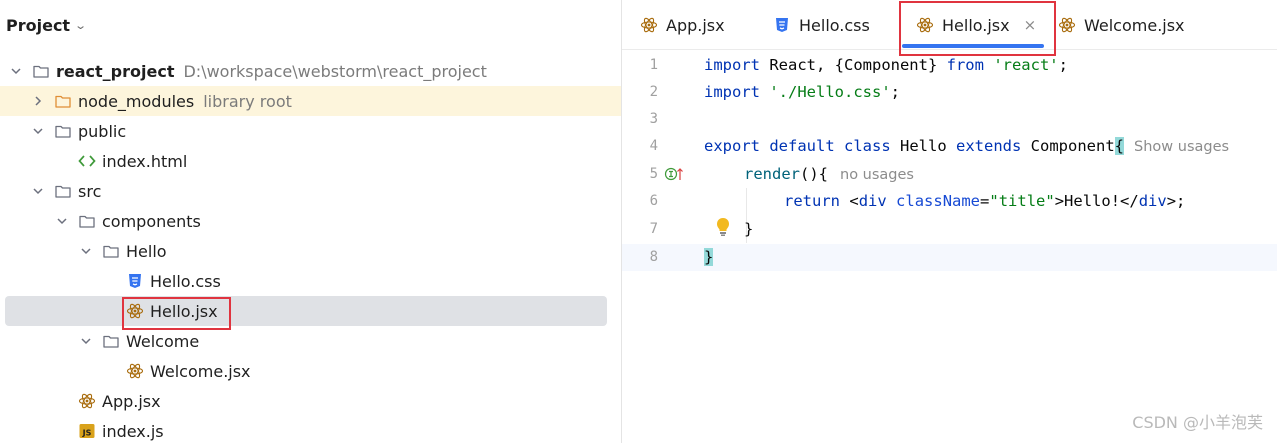  I want to click on line-number: 7, so click(653, 229).